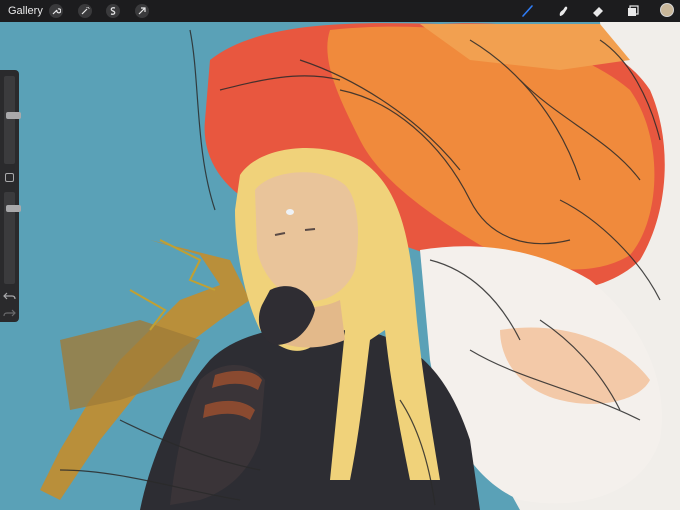  Describe the element at coordinates (9, 177) in the screenshot. I see `modify-button` at that location.